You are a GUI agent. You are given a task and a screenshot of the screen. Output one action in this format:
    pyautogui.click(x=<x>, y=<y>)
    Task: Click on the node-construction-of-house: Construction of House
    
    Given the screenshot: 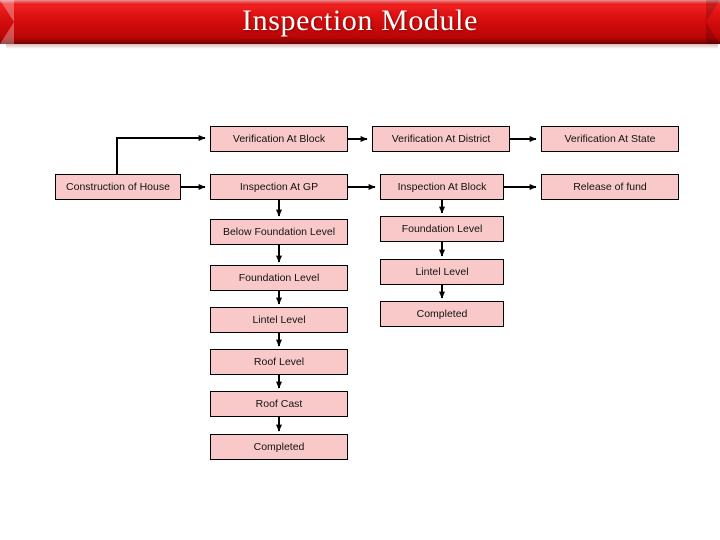 What is the action you would take?
    pyautogui.click(x=118, y=187)
    